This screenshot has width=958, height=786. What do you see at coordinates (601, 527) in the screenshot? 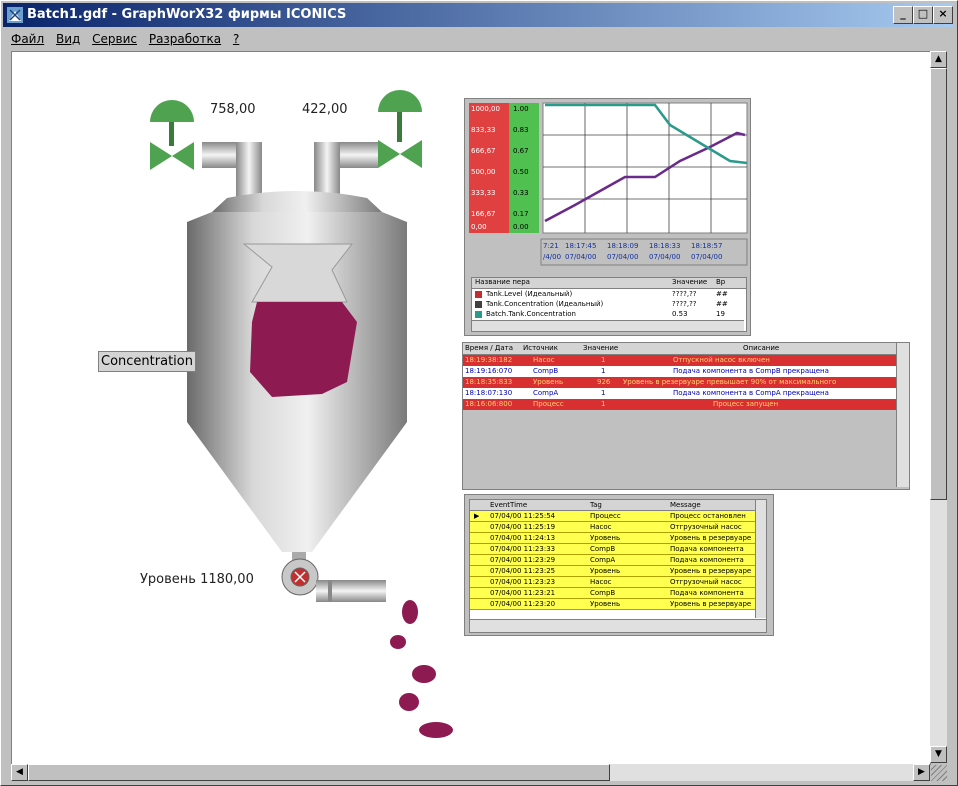
I see `event-tag: Насос` at bounding box center [601, 527].